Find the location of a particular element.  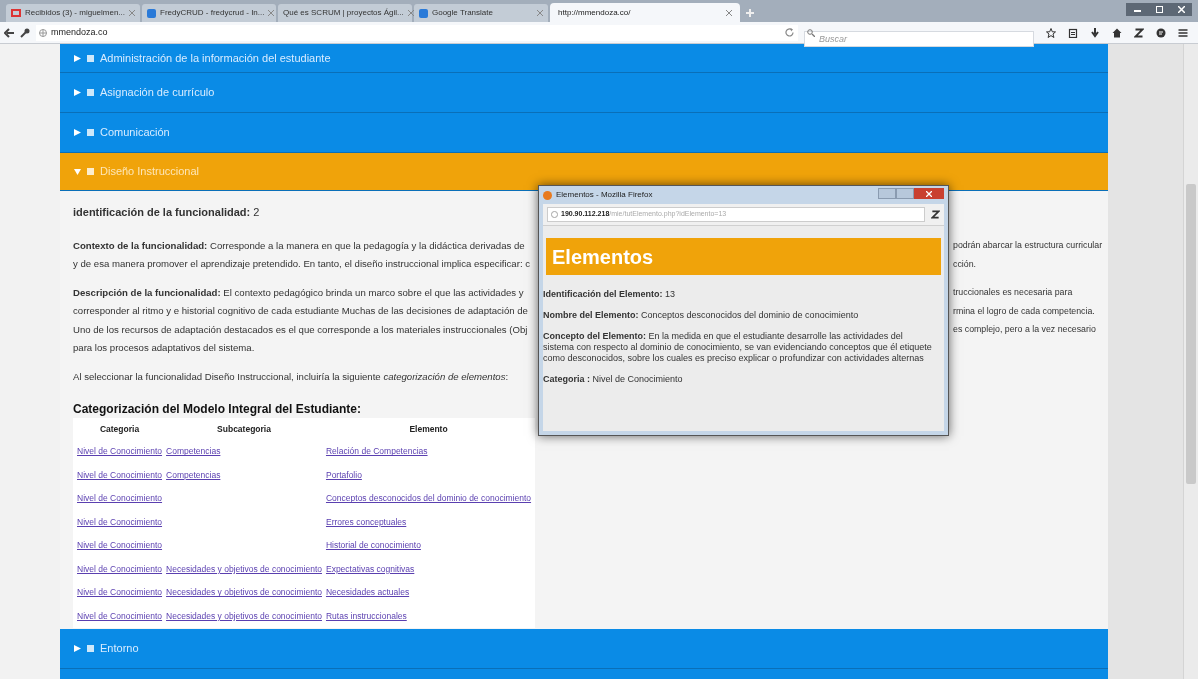

download-icon is located at coordinates (1095, 32).